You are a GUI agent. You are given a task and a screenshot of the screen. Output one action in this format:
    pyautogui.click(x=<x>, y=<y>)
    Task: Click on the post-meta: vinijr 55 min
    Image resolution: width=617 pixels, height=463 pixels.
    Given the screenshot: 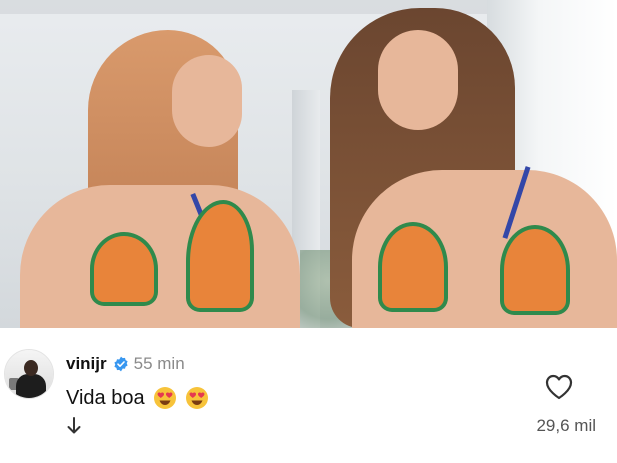 What is the action you would take?
    pyautogui.click(x=125, y=364)
    